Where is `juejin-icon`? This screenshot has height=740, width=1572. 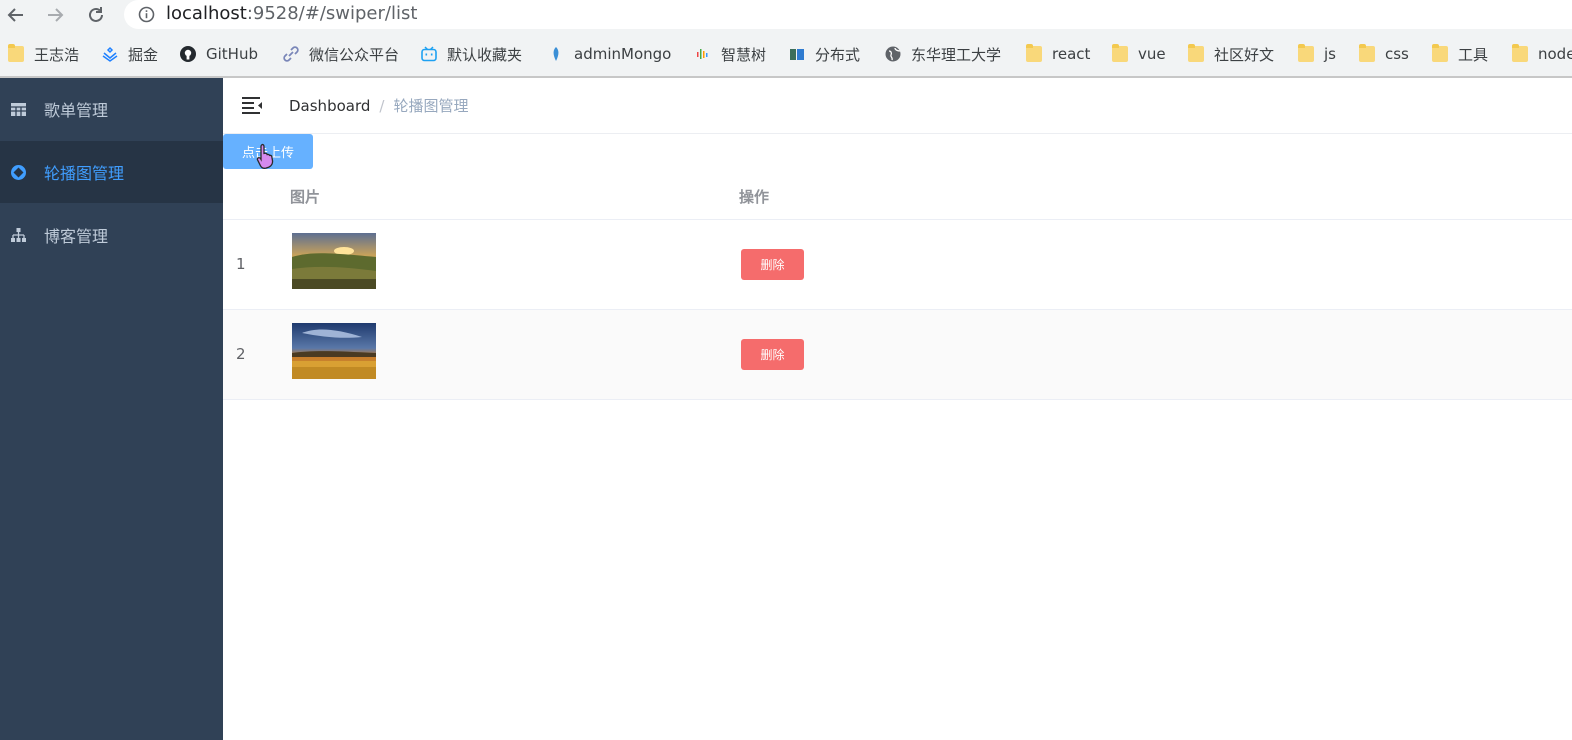 juejin-icon is located at coordinates (110, 54).